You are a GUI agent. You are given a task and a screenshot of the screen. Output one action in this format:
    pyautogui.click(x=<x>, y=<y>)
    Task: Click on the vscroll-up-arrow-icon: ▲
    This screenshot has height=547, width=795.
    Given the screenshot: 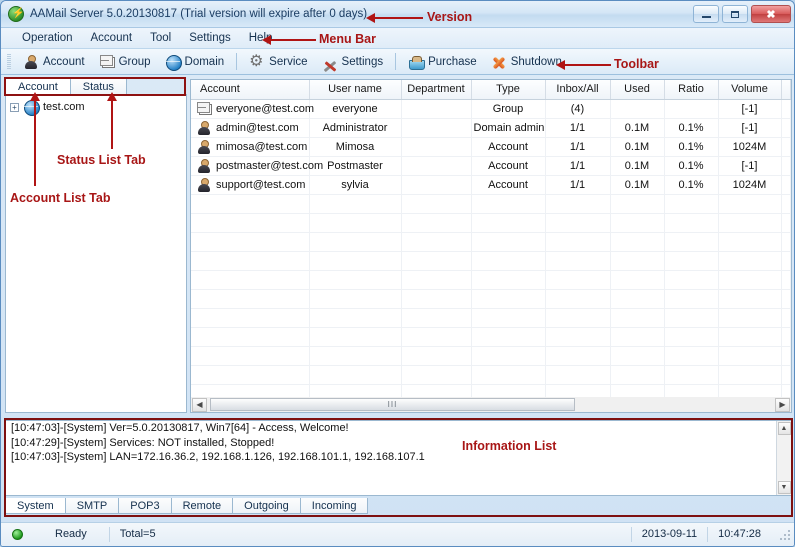 What is the action you would take?
    pyautogui.click(x=784, y=428)
    